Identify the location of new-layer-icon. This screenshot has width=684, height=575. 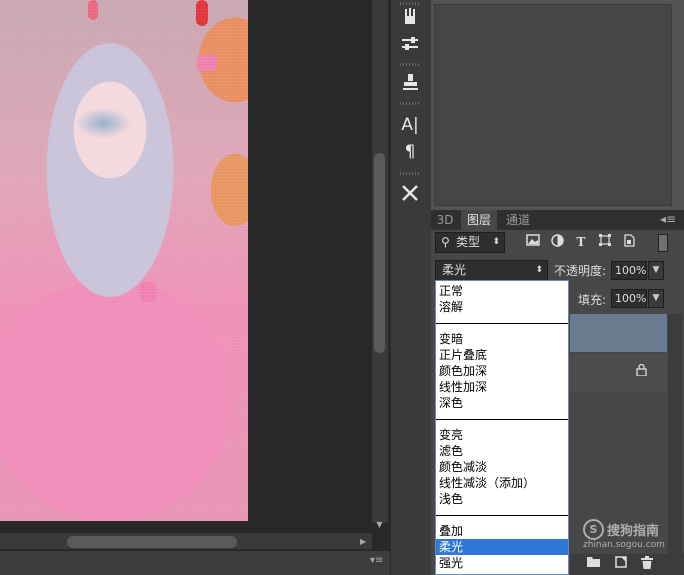
(621, 563).